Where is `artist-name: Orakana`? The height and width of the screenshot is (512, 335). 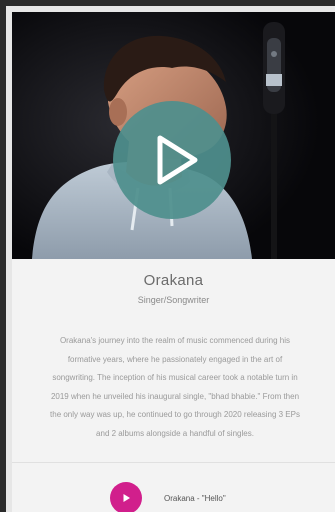
artist-name: Orakana is located at coordinates (173, 280).